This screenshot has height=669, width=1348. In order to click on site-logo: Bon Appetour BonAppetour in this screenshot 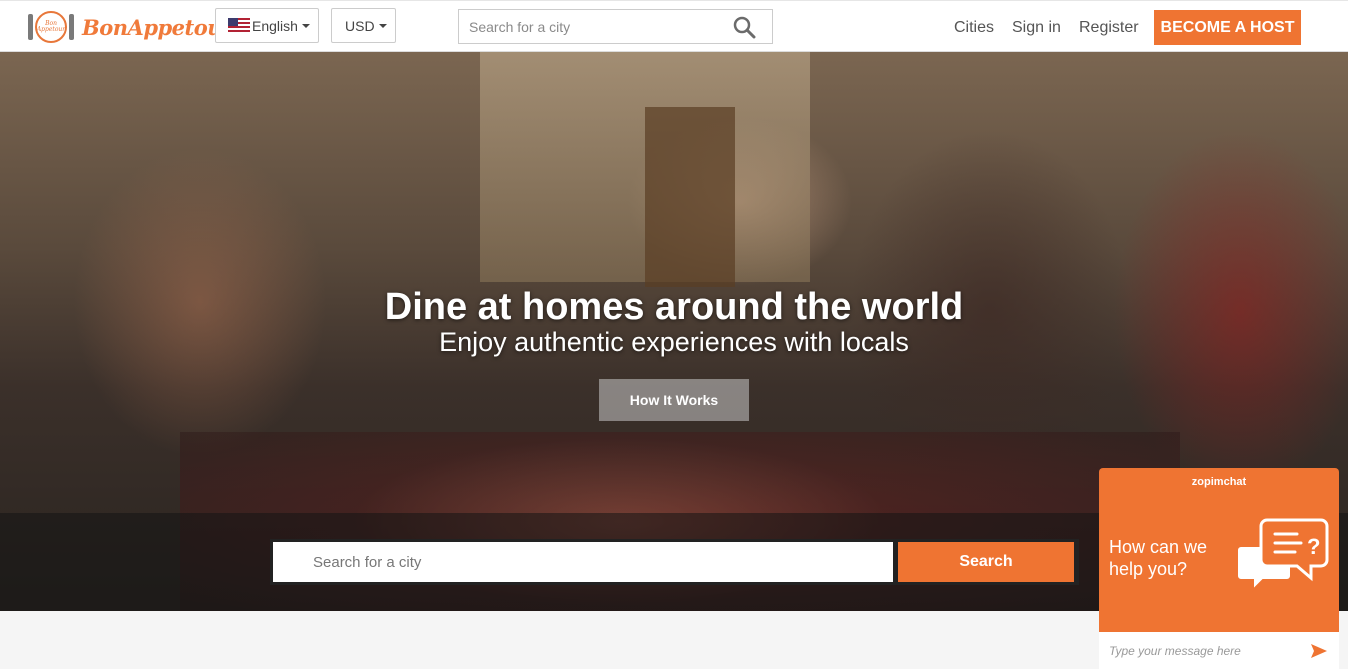, I will do `click(129, 27)`.